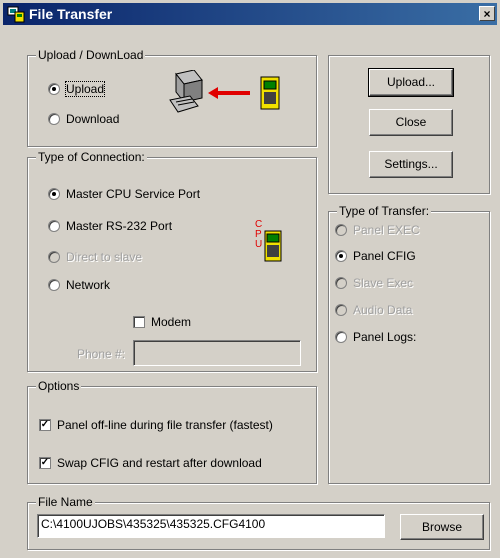 Image resolution: width=500 pixels, height=558 pixels. Describe the element at coordinates (54, 118) in the screenshot. I see `download-radio-dot` at that location.